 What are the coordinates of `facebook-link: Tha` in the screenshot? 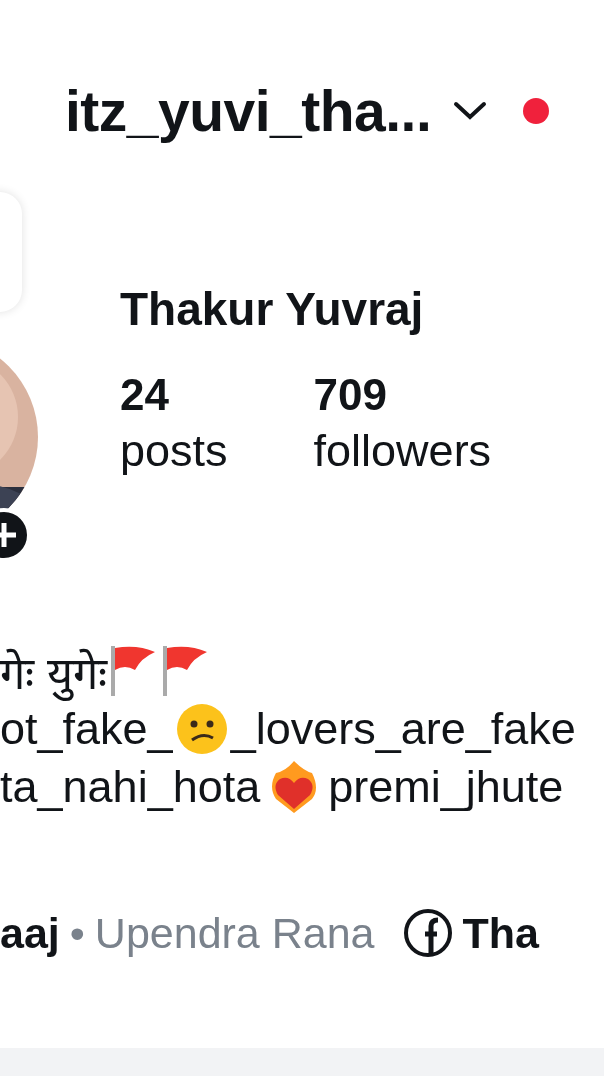 It's located at (500, 933).